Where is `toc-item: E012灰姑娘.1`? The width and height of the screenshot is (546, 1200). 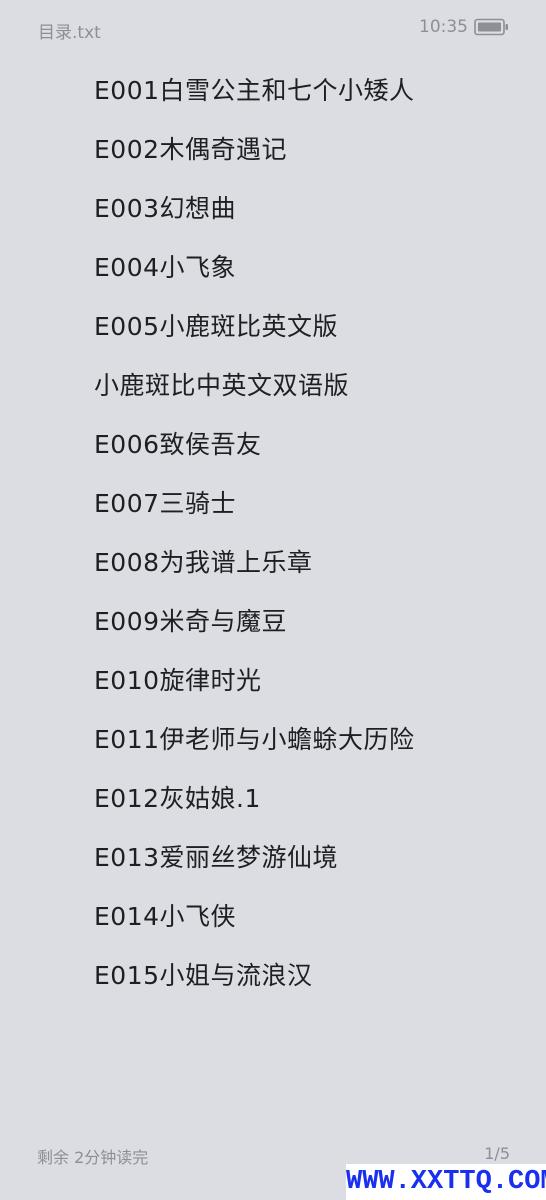 toc-item: E012灰姑娘.1 is located at coordinates (309, 798).